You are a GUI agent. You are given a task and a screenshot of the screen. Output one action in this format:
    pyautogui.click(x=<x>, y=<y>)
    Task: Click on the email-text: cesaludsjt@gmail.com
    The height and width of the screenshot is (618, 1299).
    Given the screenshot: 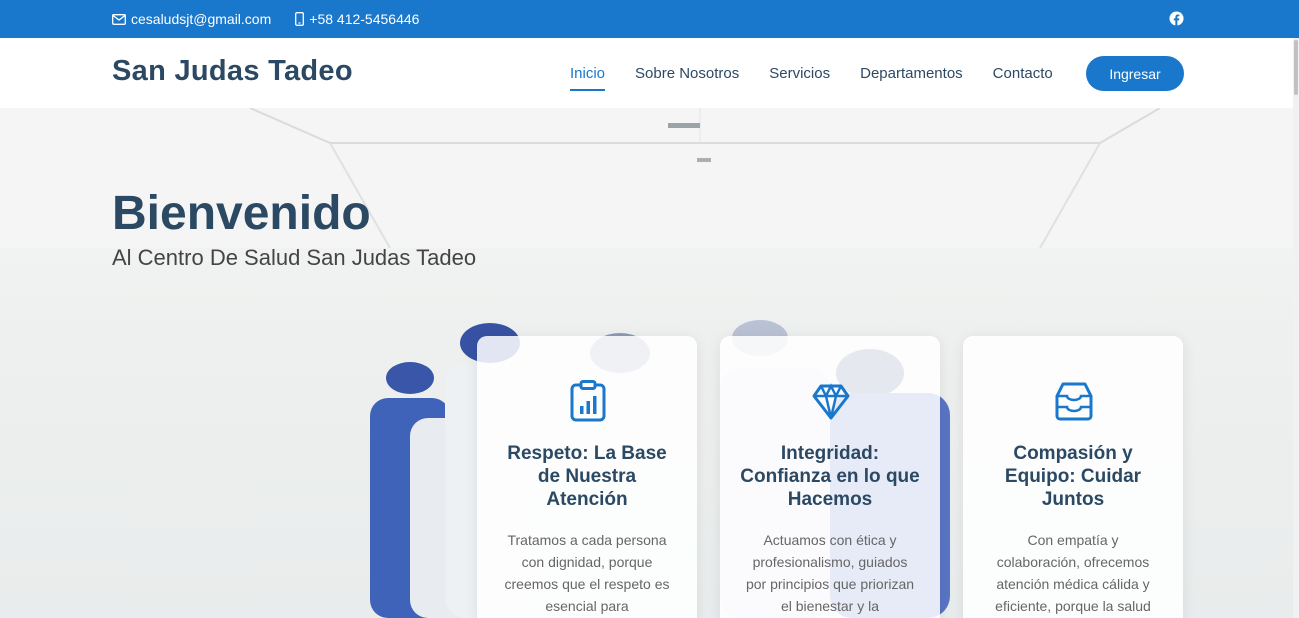 What is the action you would take?
    pyautogui.click(x=201, y=19)
    